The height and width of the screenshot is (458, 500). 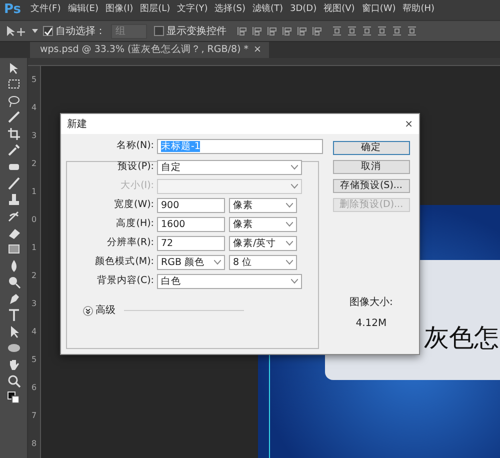 I want to click on color-mode-dropdown: RGB 颜色, so click(x=191, y=262).